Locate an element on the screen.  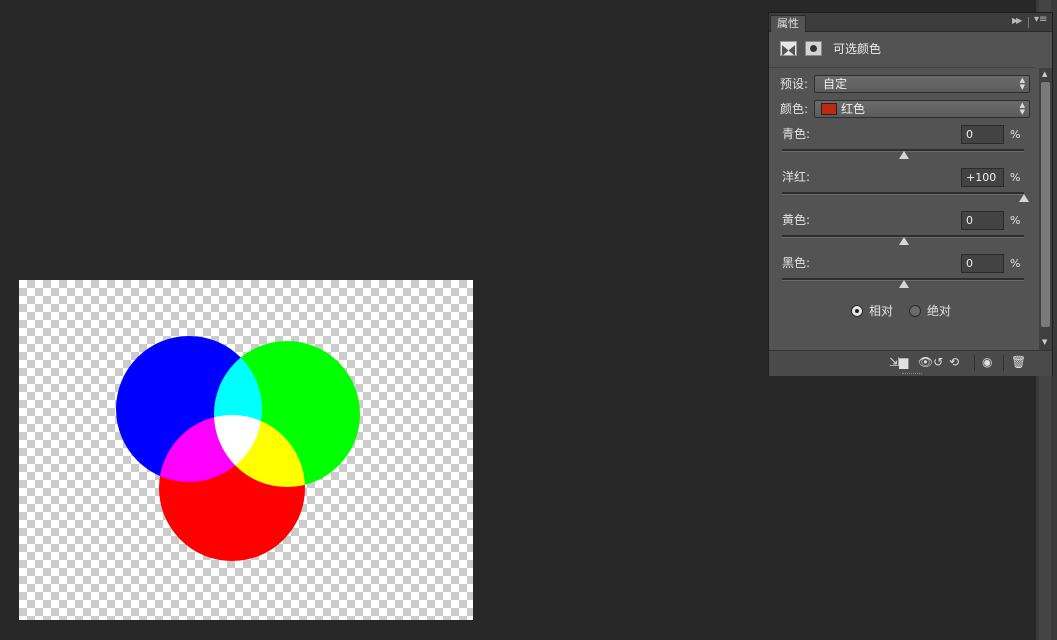
yellow-label: 黄色: is located at coordinates (796, 220).